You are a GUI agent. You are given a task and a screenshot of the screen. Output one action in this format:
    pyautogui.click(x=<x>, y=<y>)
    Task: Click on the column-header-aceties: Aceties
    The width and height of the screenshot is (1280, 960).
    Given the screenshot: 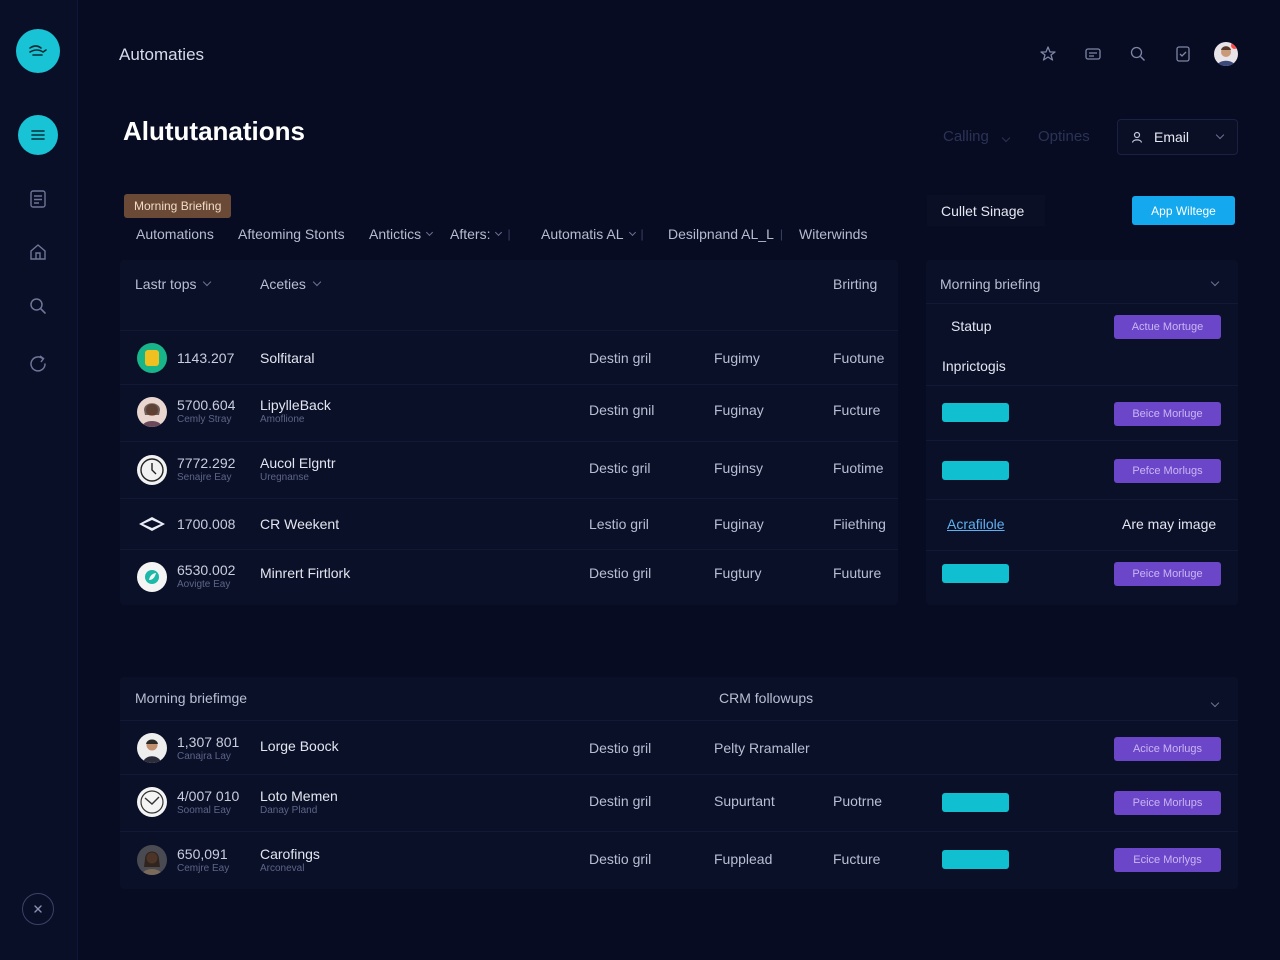 What is the action you would take?
    pyautogui.click(x=291, y=284)
    